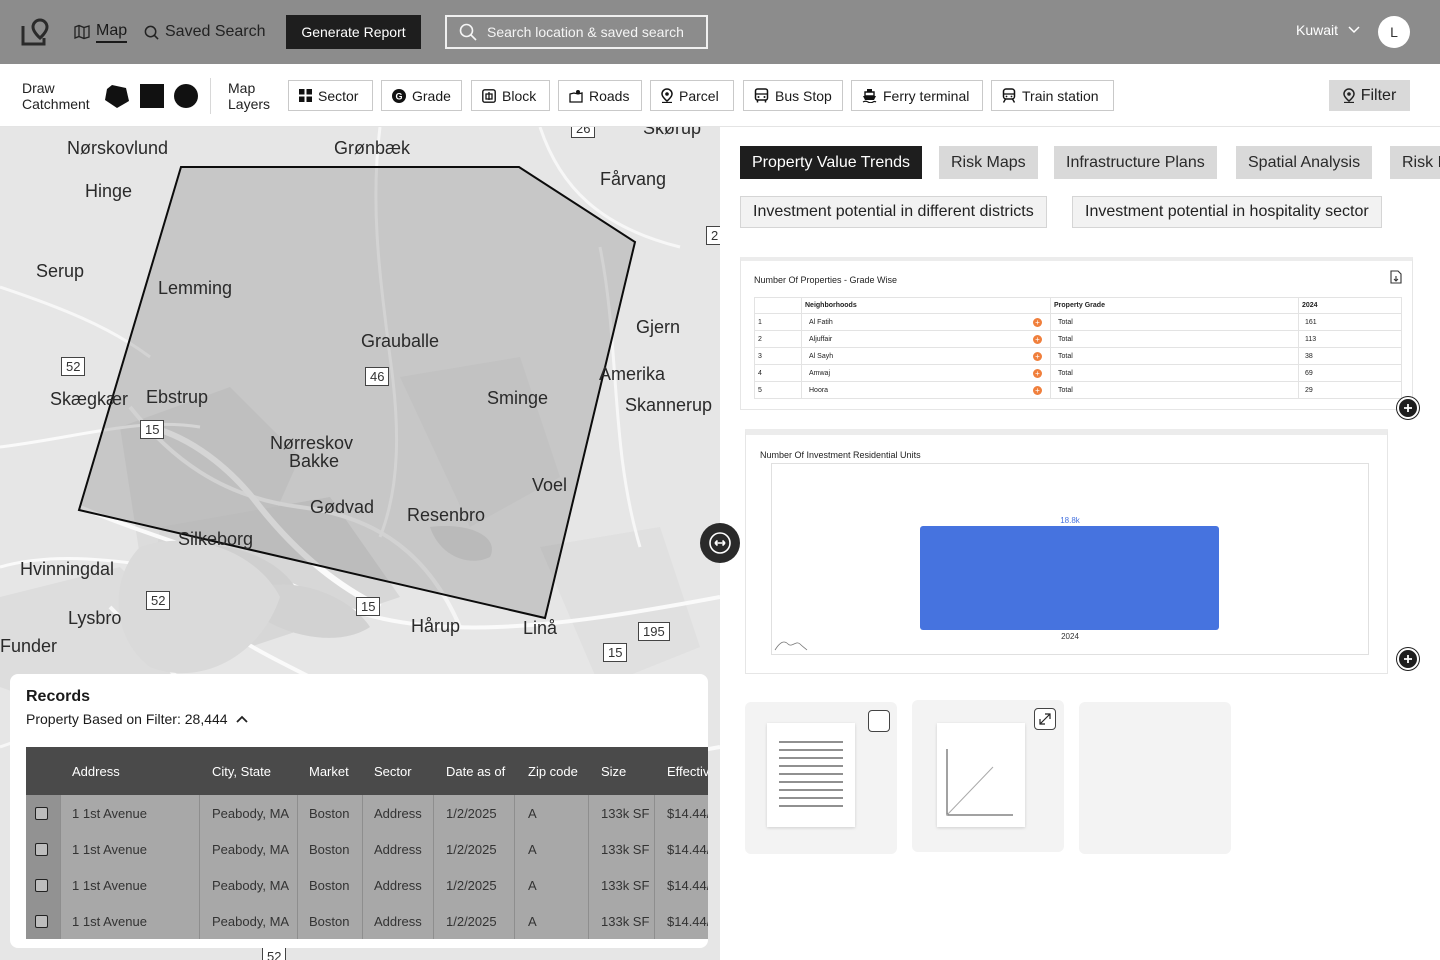  Describe the element at coordinates (1369, 95) in the screenshot. I see `filter-button: Filter` at that location.